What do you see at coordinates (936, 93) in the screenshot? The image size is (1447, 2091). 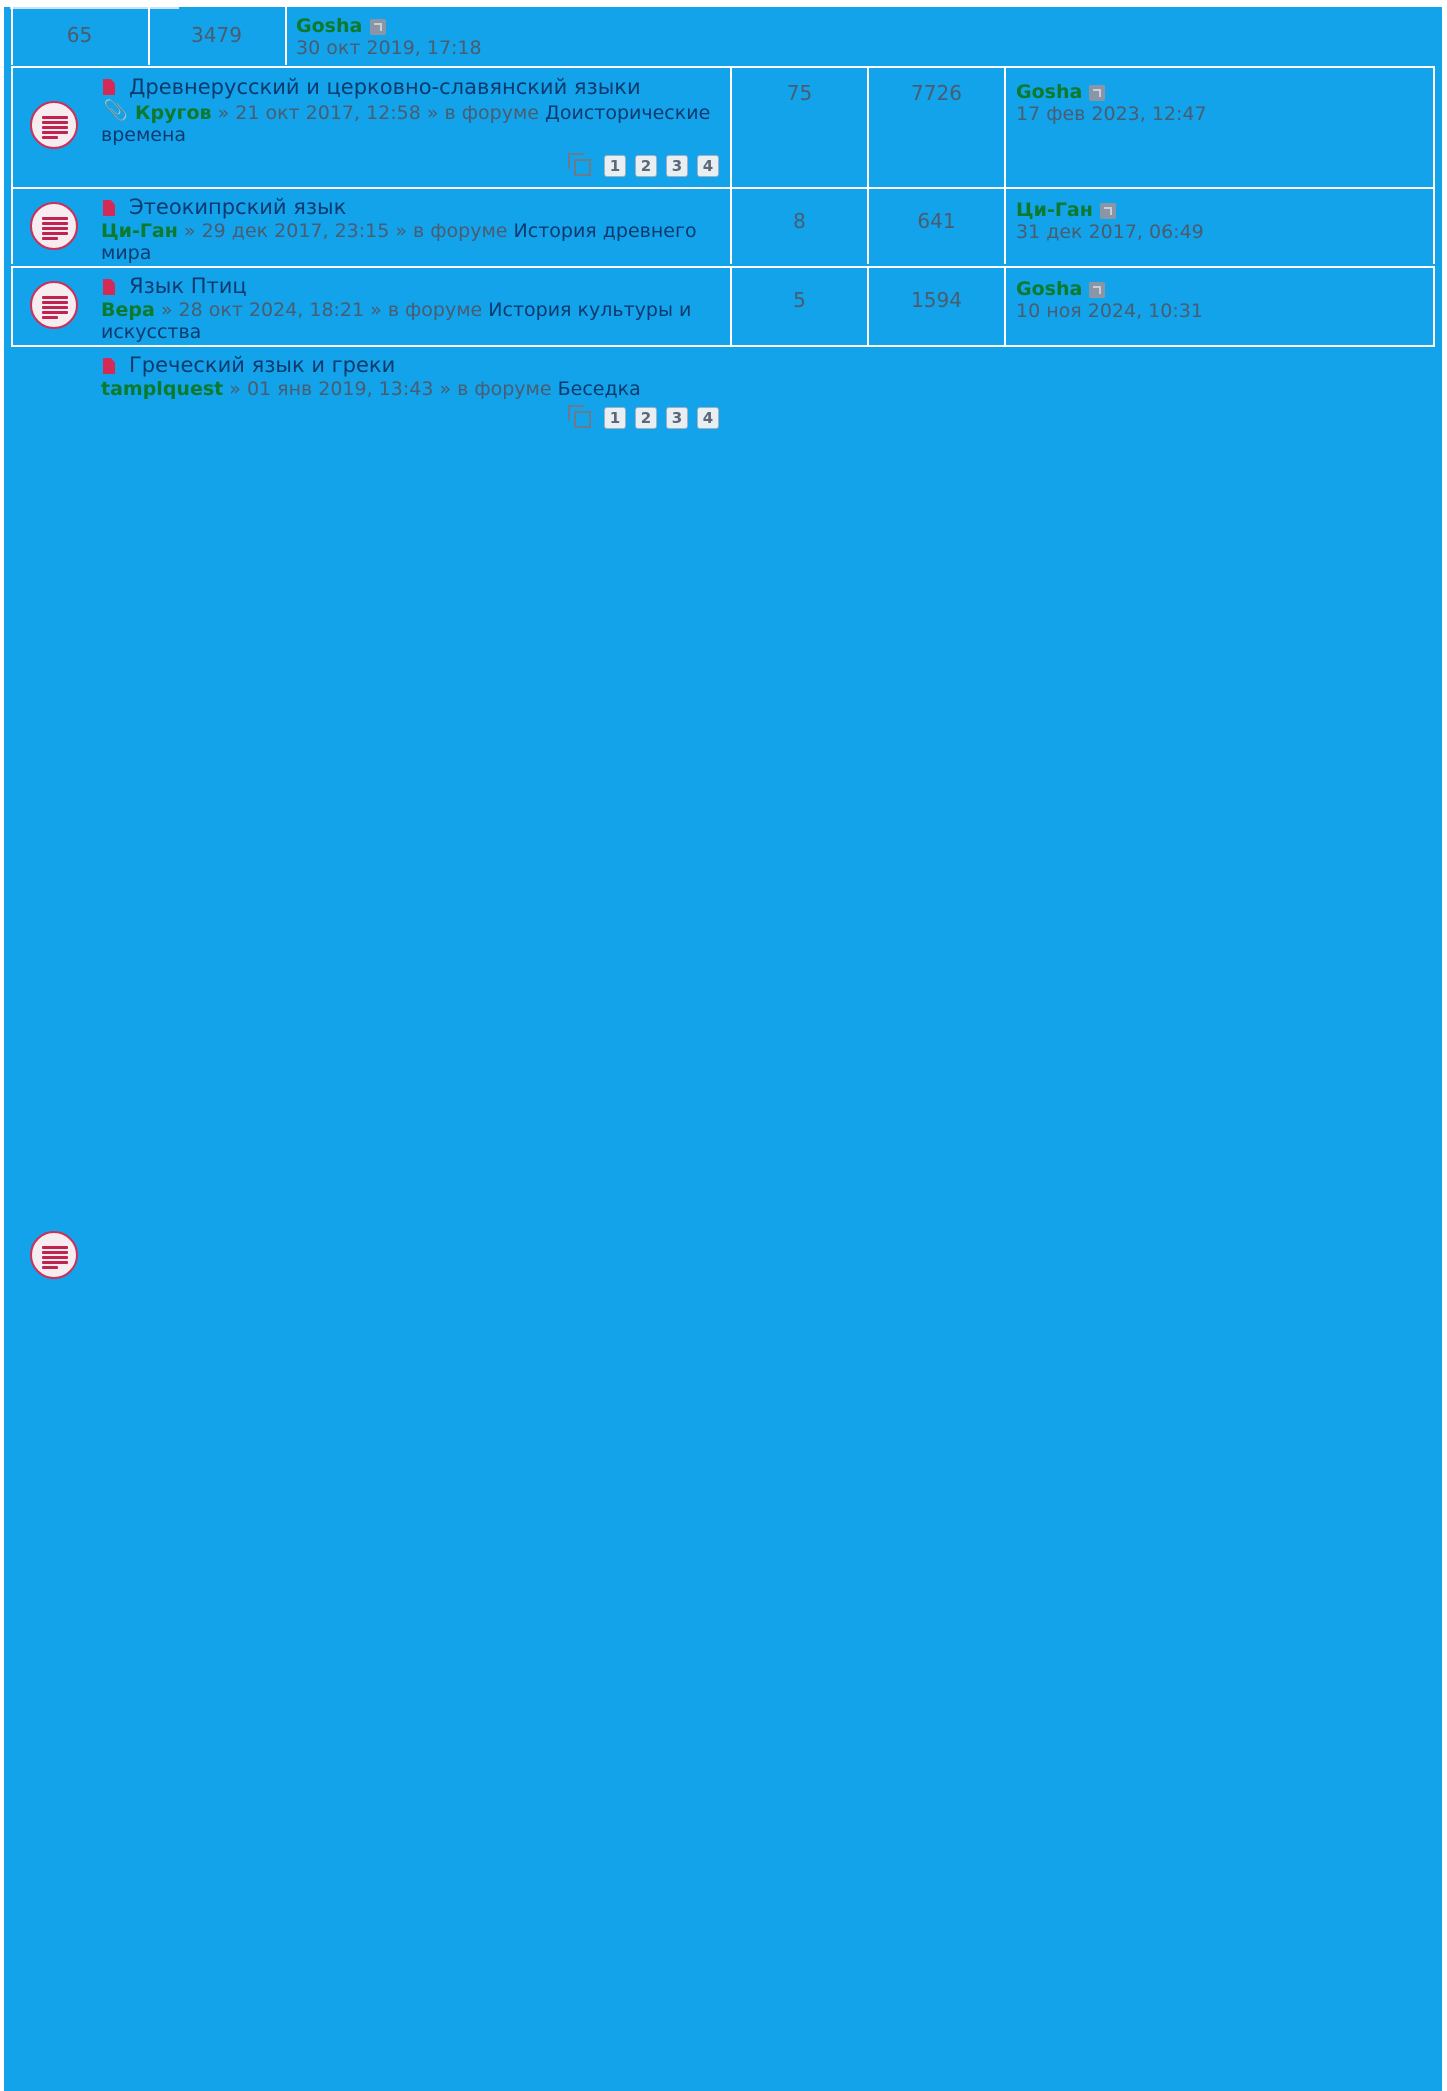 I see `views-count: 7726` at bounding box center [936, 93].